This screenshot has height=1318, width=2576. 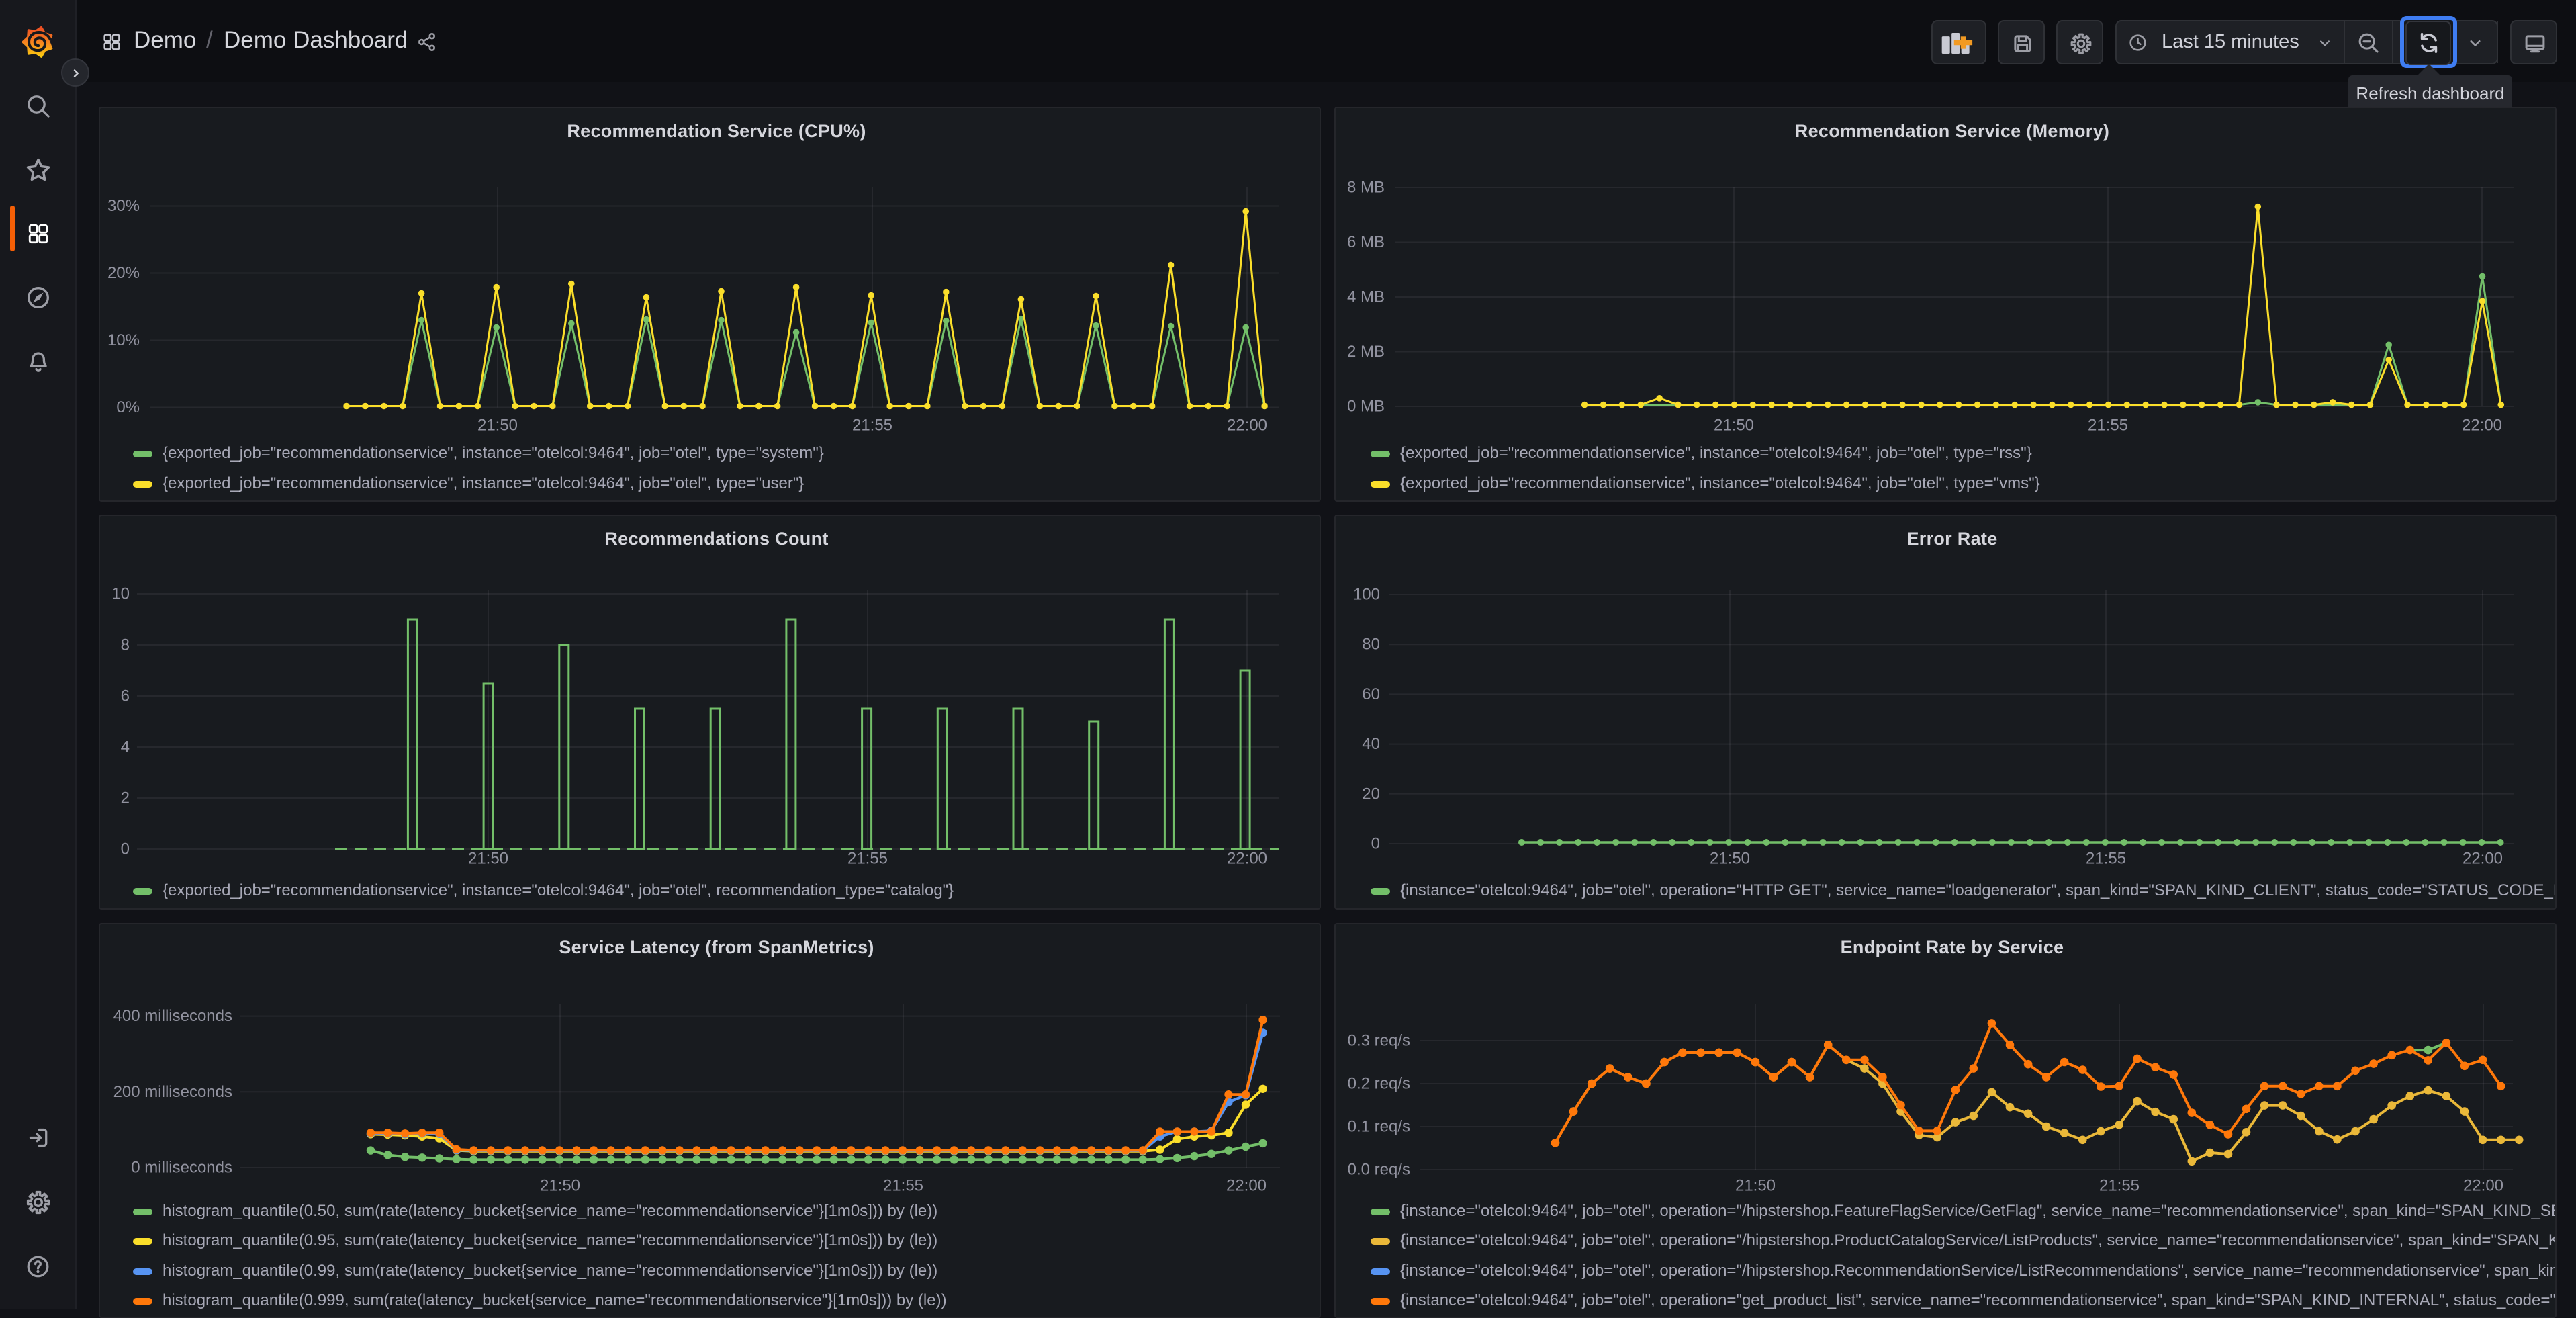 What do you see at coordinates (125, 645) in the screenshot?
I see `svg-text: 8` at bounding box center [125, 645].